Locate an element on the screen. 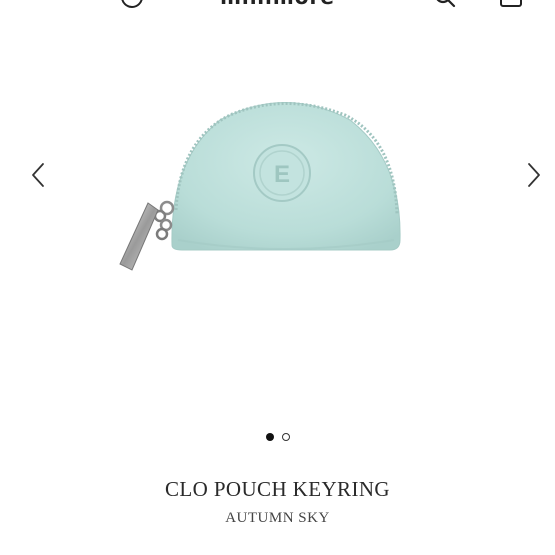  emblem-letter: E is located at coordinates (282, 174).